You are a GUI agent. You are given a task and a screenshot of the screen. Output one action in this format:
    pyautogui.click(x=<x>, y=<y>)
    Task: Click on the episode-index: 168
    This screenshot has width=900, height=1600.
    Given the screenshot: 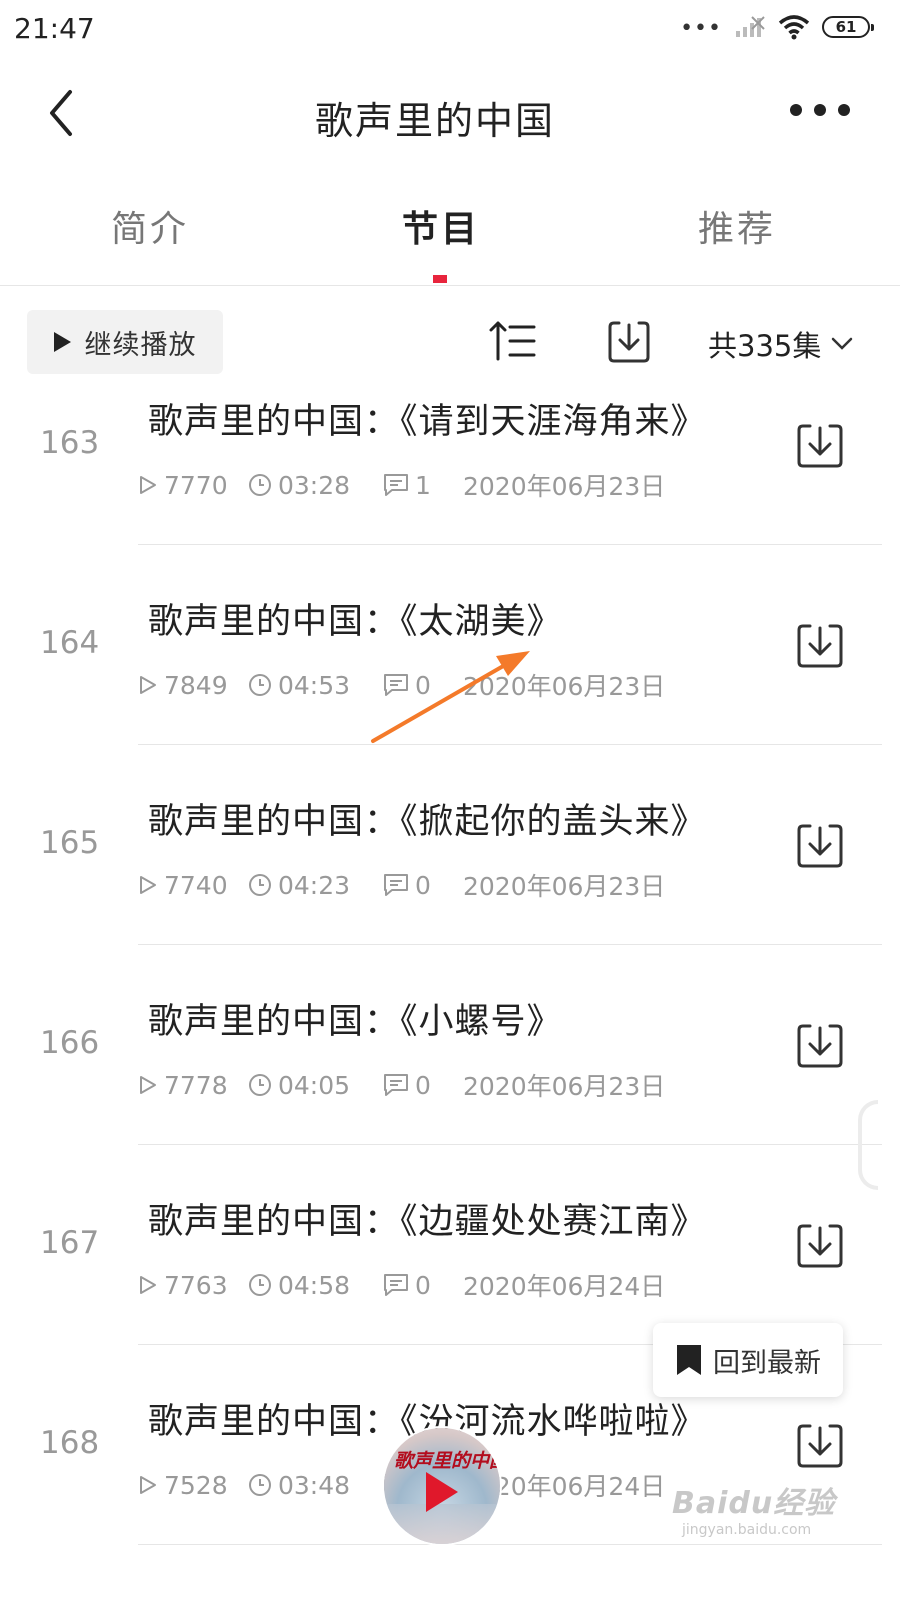 What is the action you would take?
    pyautogui.click(x=70, y=1443)
    